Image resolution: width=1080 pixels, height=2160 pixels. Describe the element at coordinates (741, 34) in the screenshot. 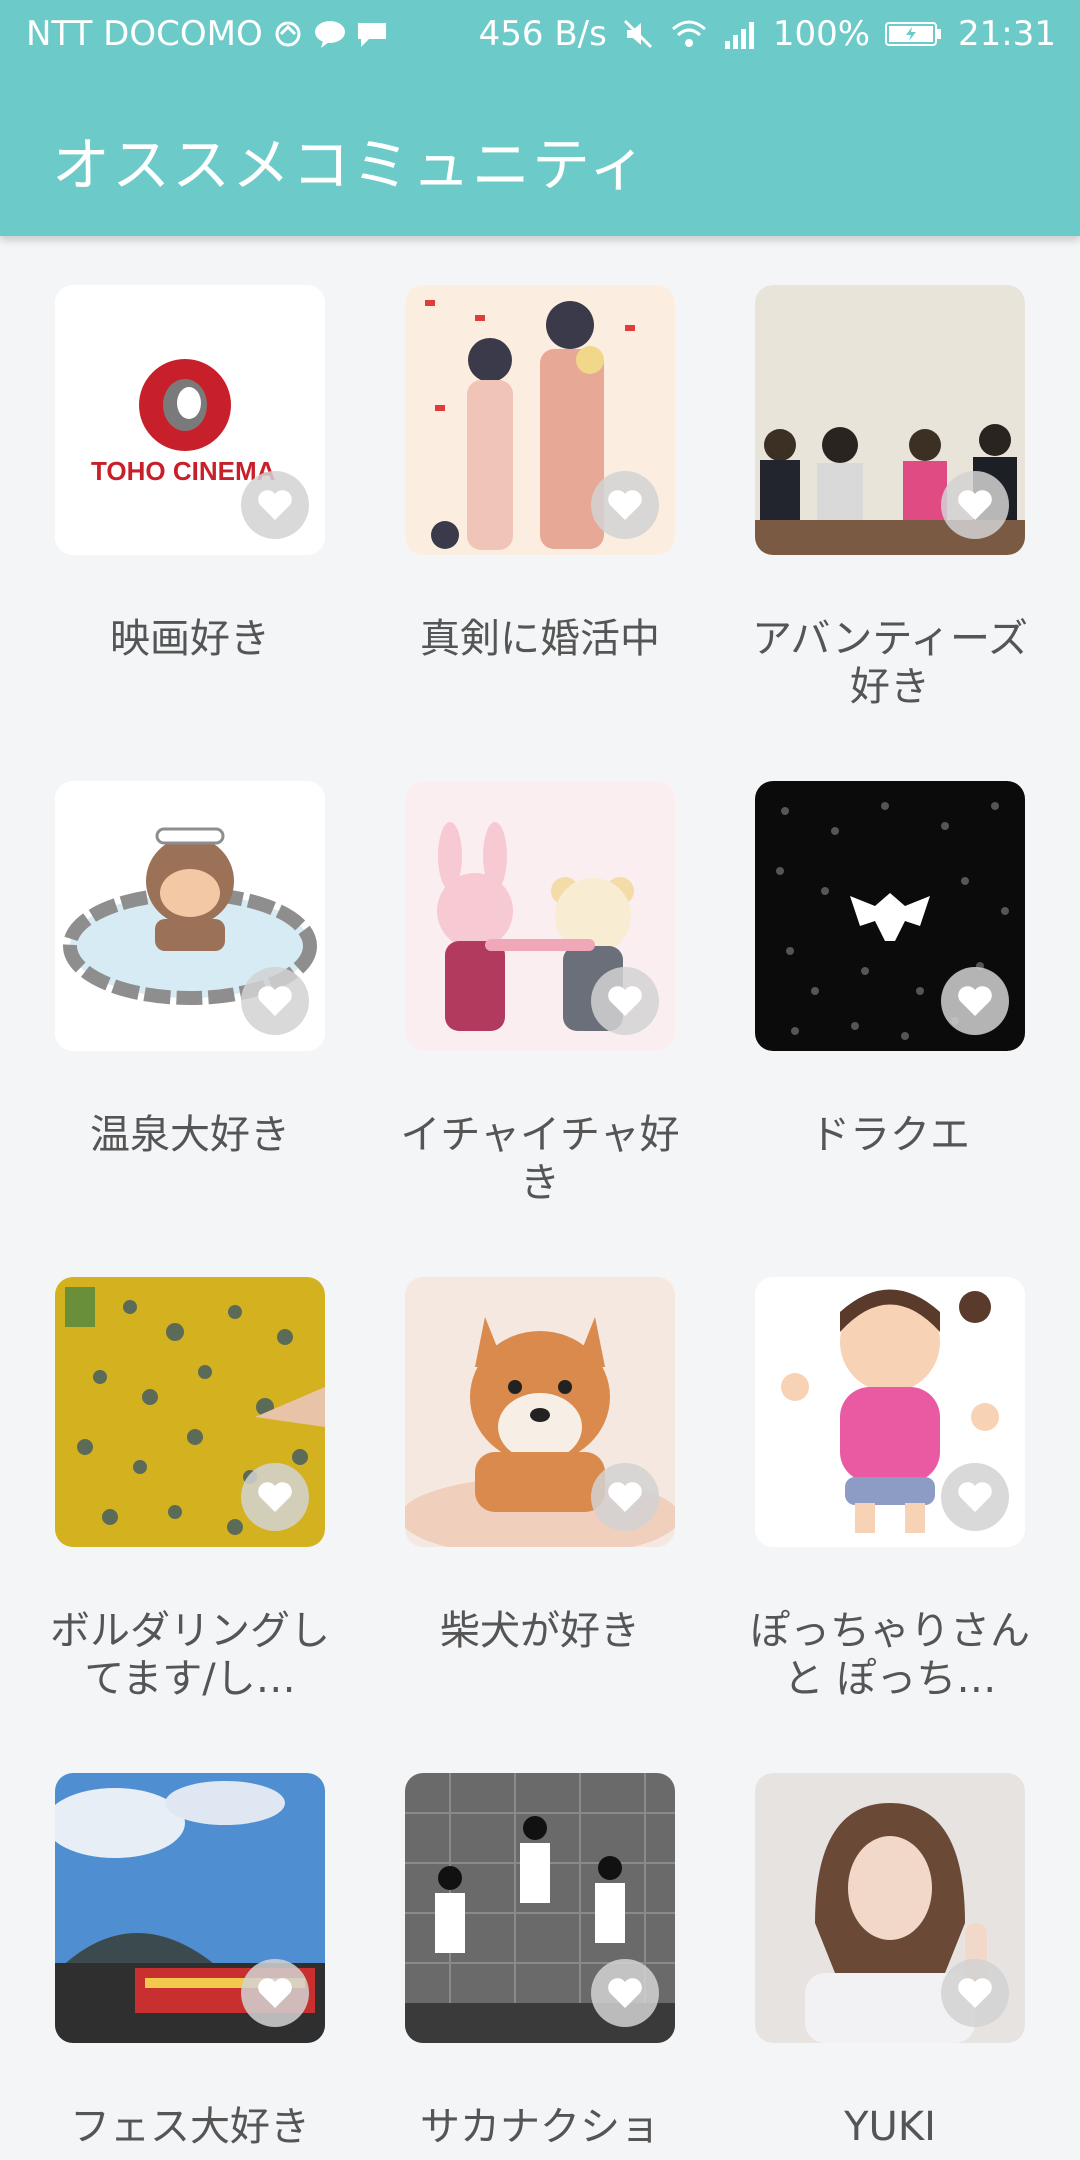

I see `signal-icon` at that location.